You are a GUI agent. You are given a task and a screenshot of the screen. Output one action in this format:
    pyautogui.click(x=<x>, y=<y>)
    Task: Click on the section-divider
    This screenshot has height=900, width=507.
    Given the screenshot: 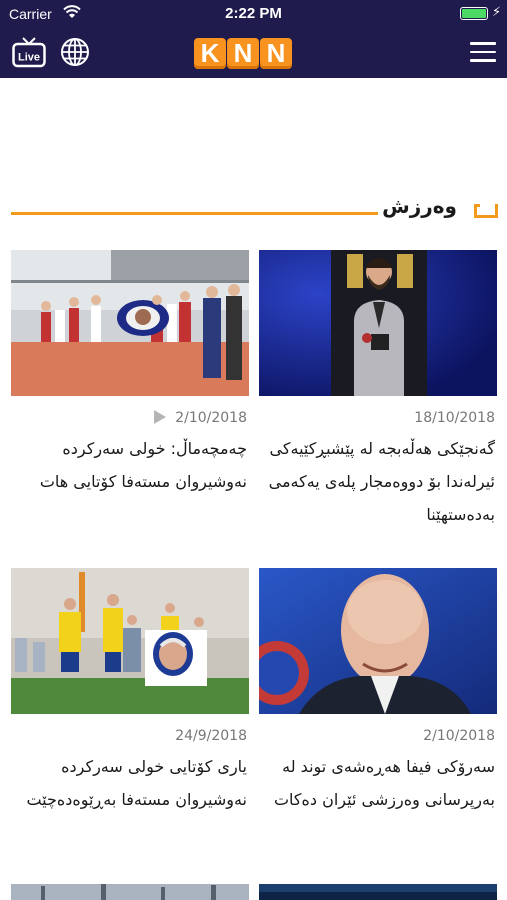 What is the action you would take?
    pyautogui.click(x=194, y=213)
    